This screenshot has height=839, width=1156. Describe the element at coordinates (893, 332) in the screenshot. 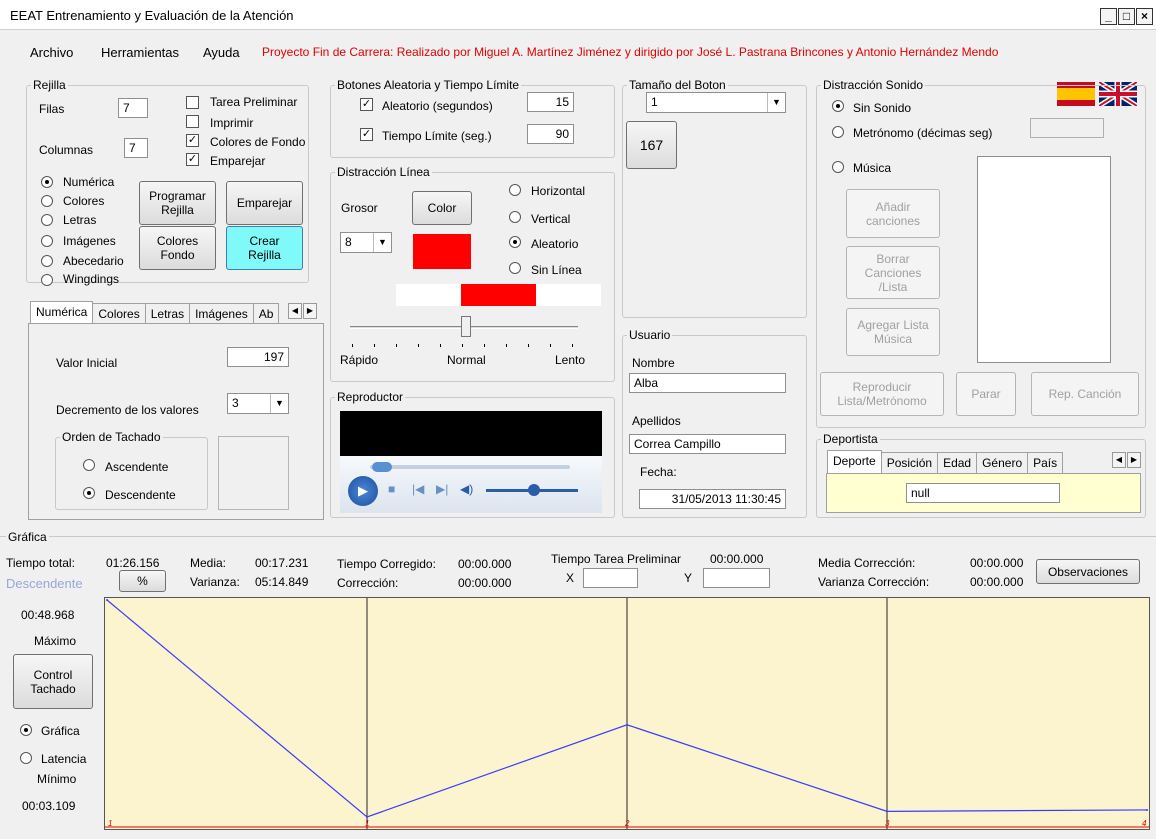

I see `agregar-lista-button: Agregar Lista Música` at that location.